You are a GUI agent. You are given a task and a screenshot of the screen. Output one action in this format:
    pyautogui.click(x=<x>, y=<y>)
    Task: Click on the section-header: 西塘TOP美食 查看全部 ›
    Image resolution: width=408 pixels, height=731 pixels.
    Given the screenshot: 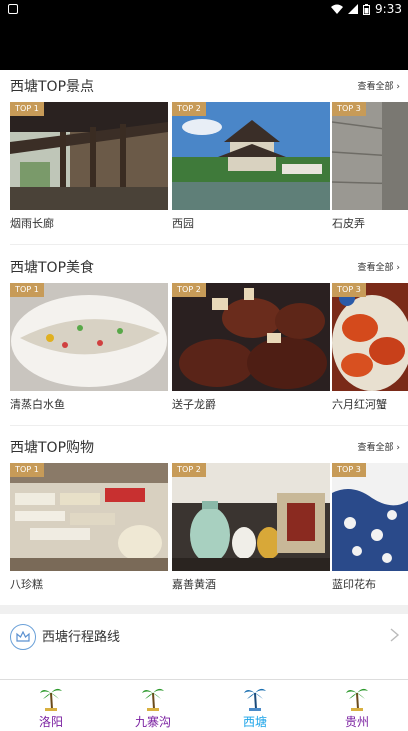 What is the action you would take?
    pyautogui.click(x=204, y=266)
    